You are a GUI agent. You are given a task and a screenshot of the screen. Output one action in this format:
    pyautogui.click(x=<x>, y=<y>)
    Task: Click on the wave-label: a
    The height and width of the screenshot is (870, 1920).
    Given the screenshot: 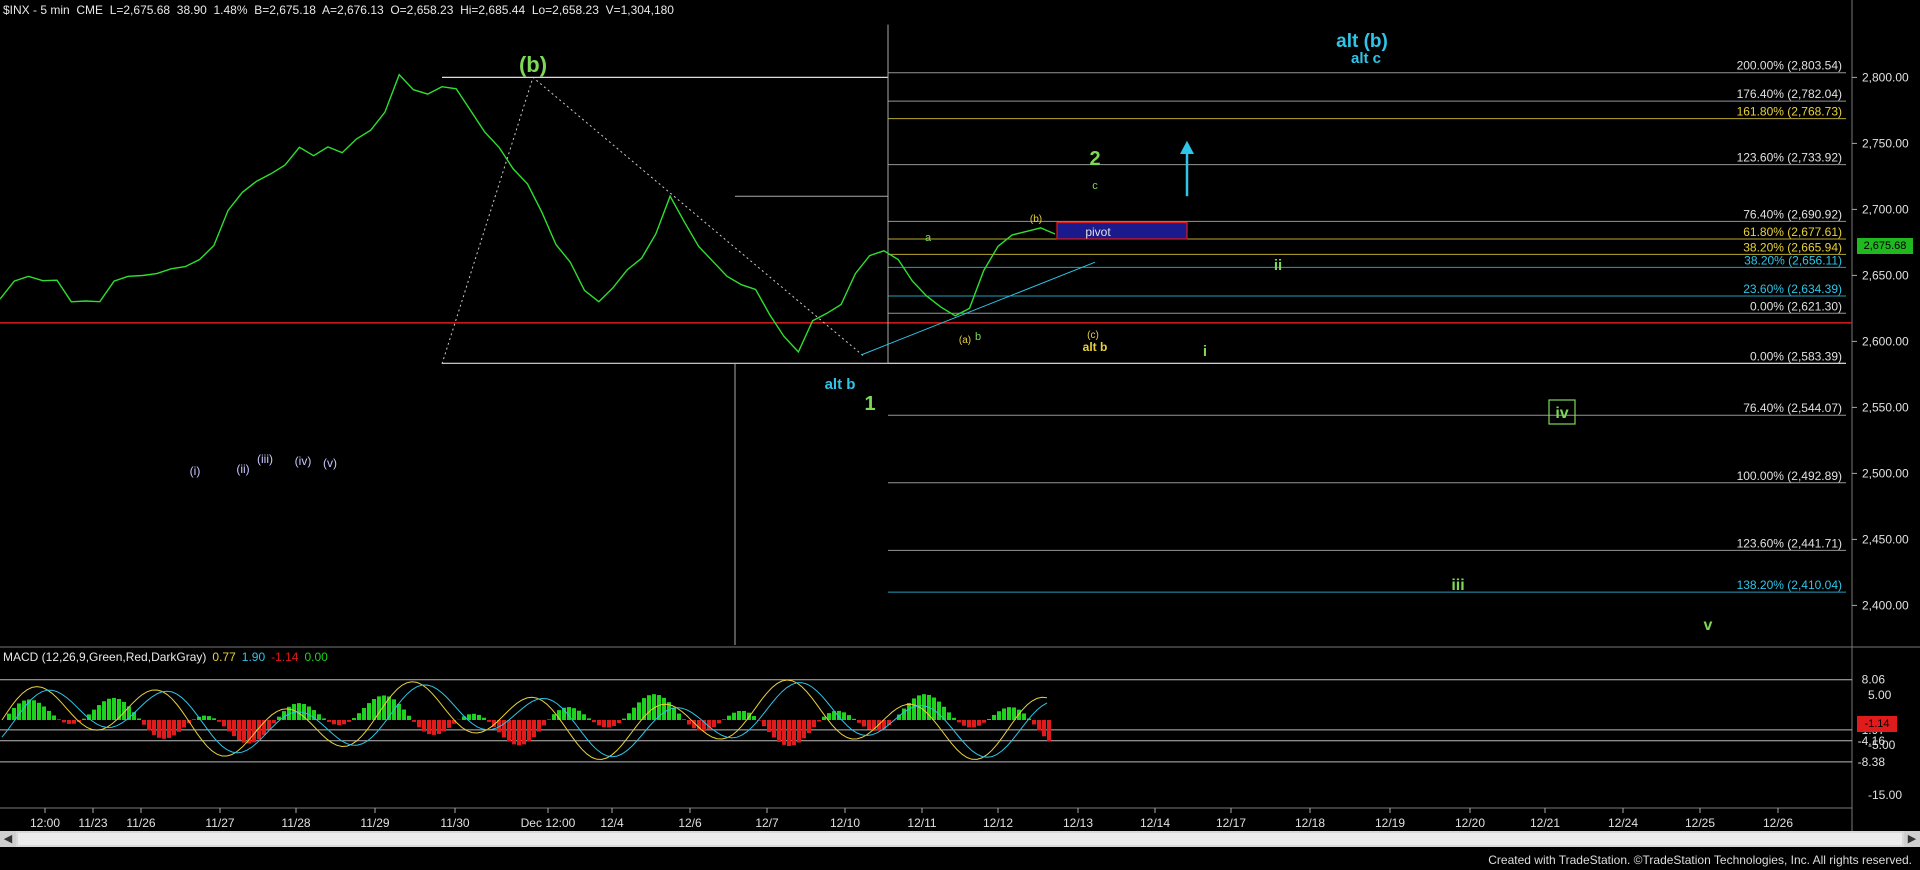 What is the action you would take?
    pyautogui.click(x=928, y=238)
    